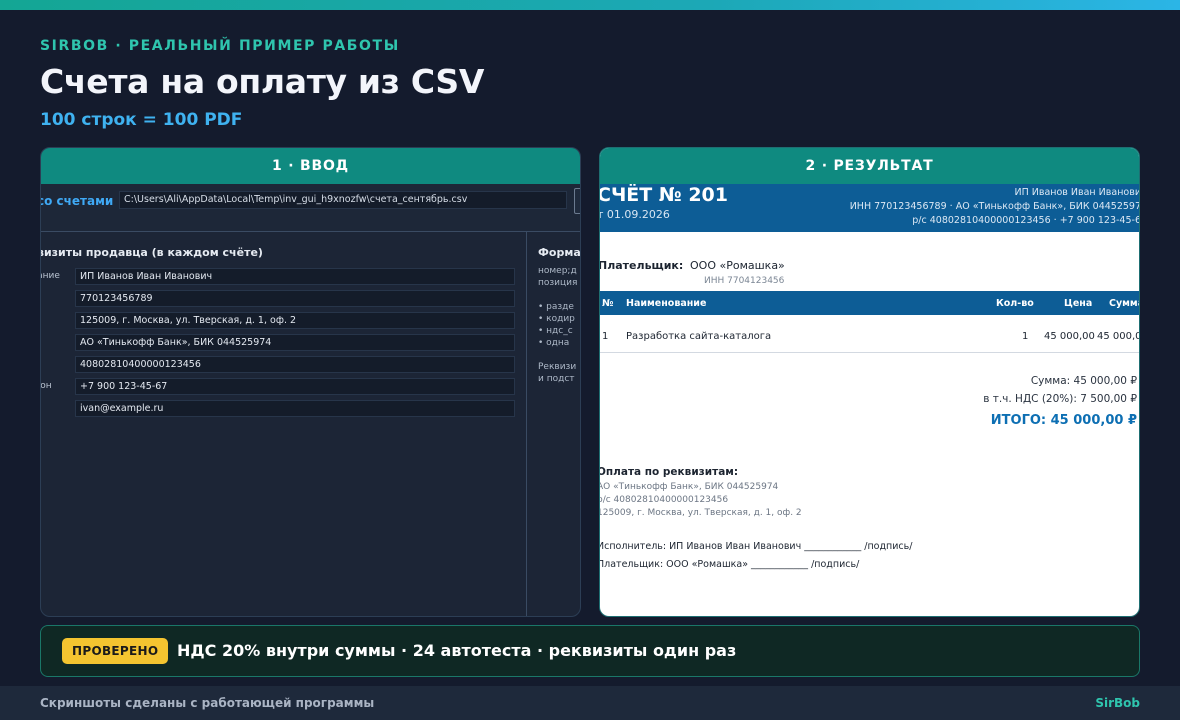  I want to click on row-sum: 45 000,00, so click(1118, 336).